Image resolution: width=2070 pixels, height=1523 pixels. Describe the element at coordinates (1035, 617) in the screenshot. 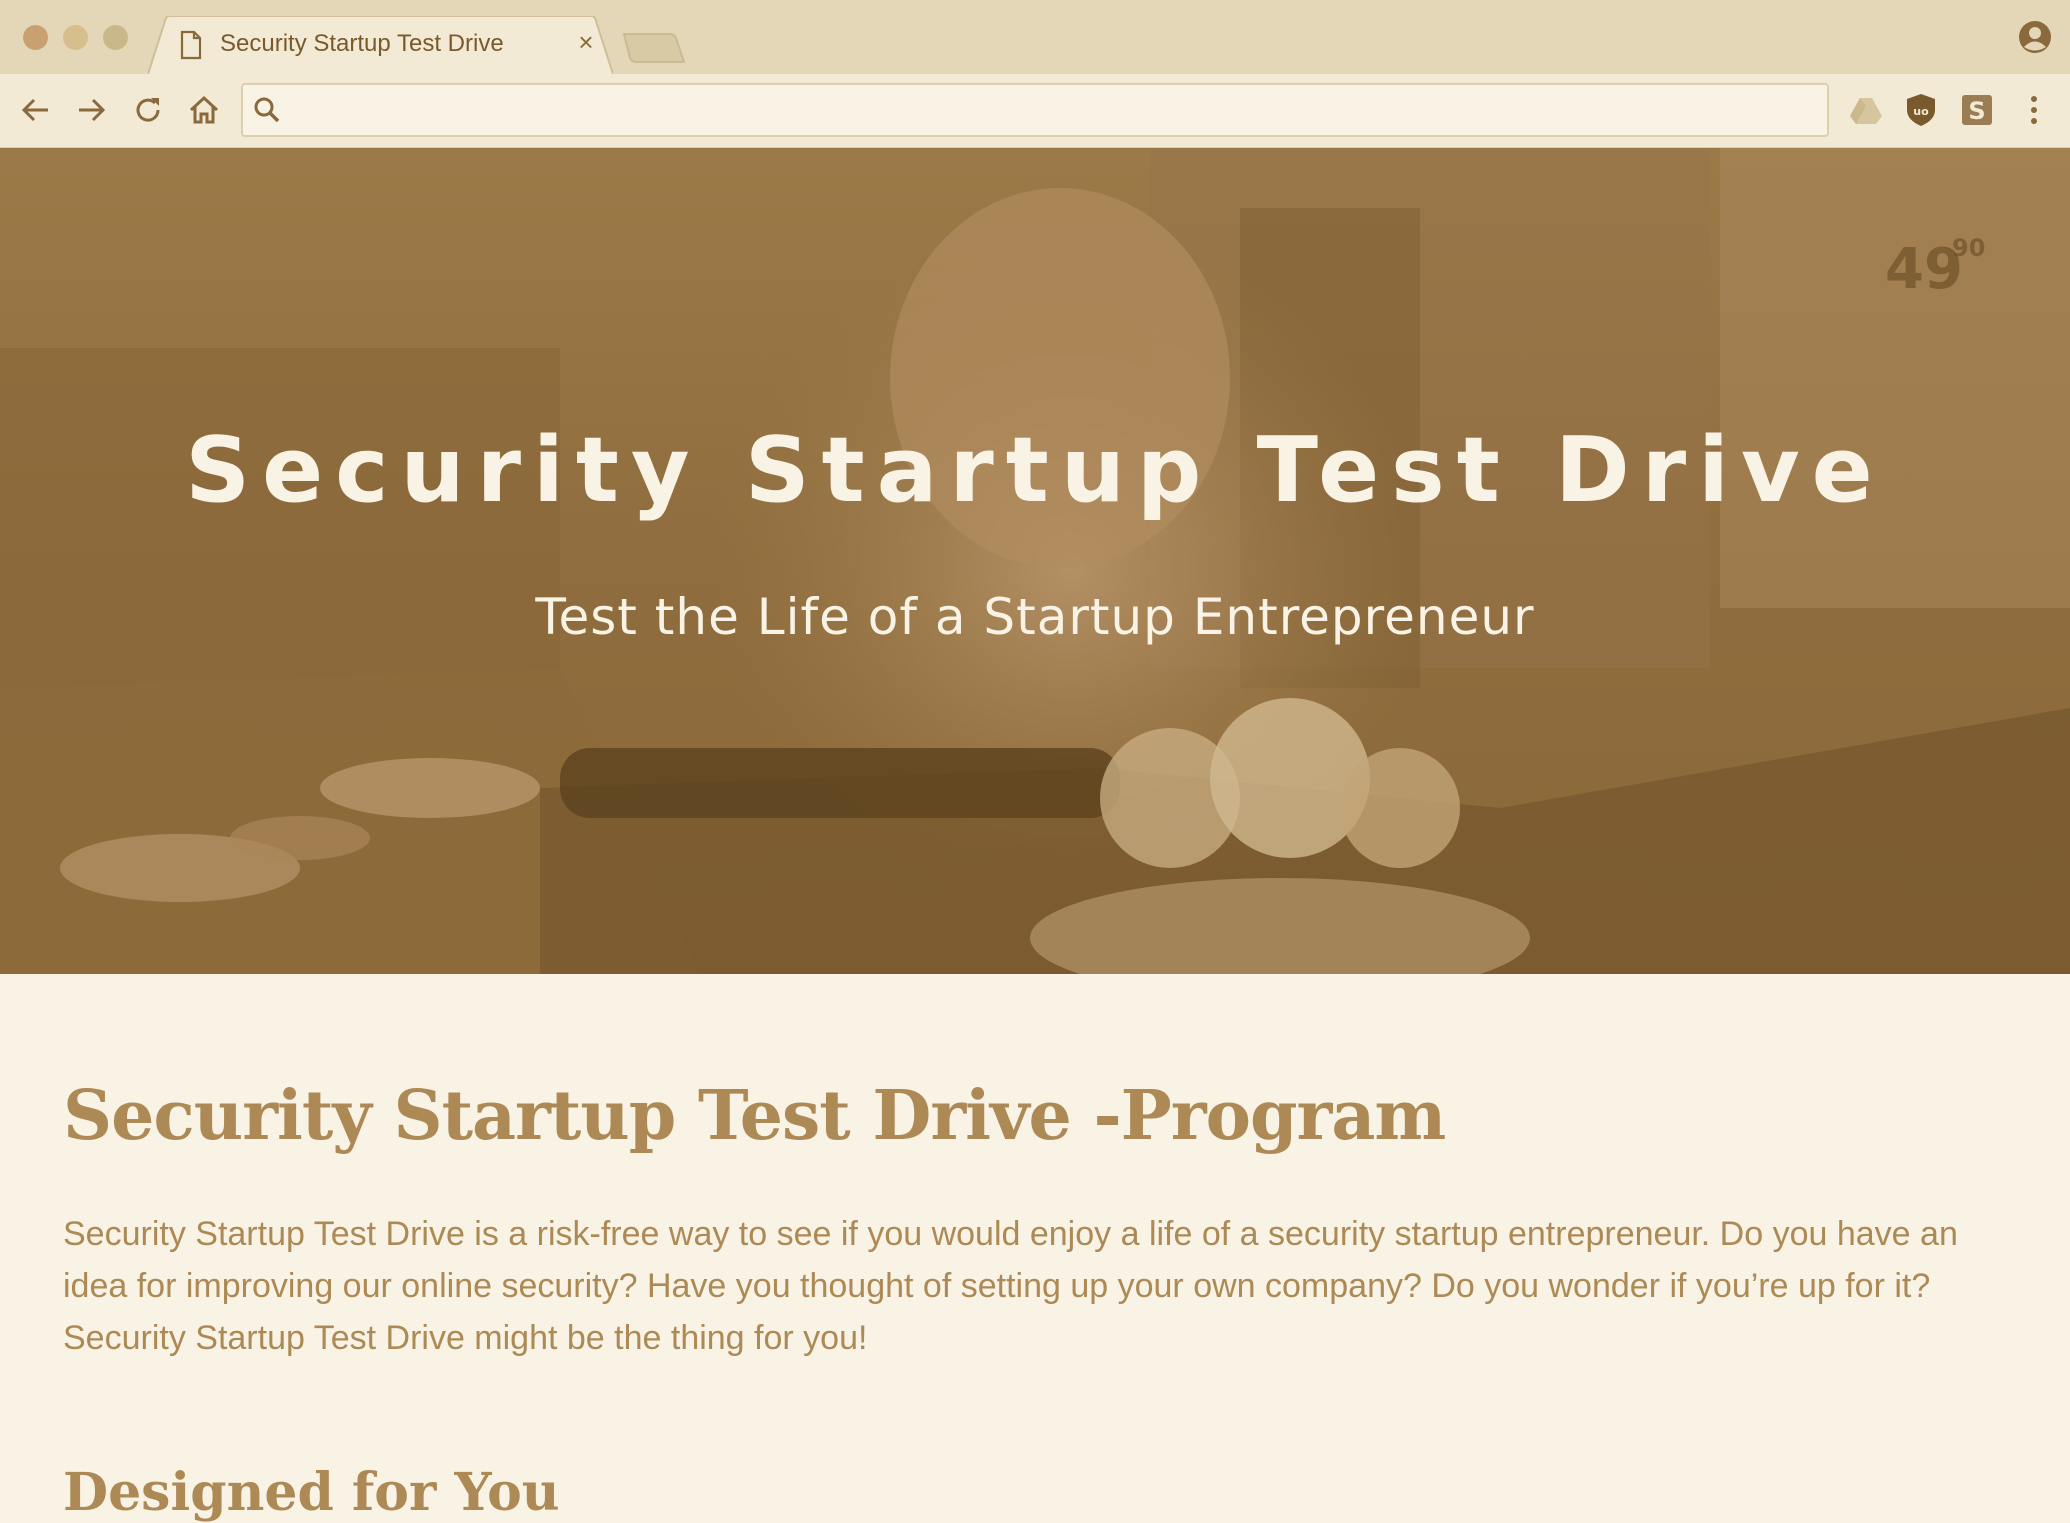

I see `hero-subtitle: Test the Life of a Startup Entrepreneur` at that location.